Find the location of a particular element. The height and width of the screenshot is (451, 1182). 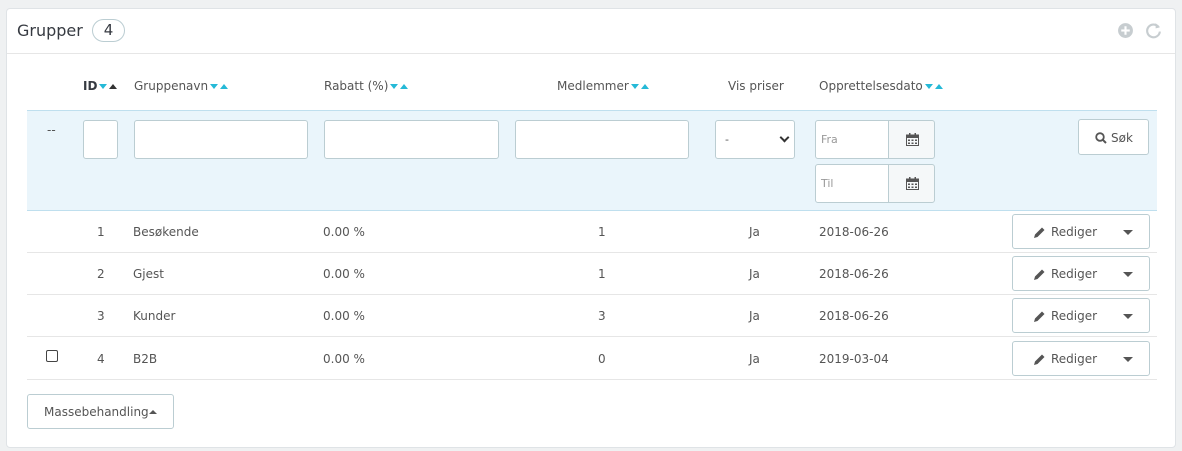

cell-members: 0 is located at coordinates (602, 359).